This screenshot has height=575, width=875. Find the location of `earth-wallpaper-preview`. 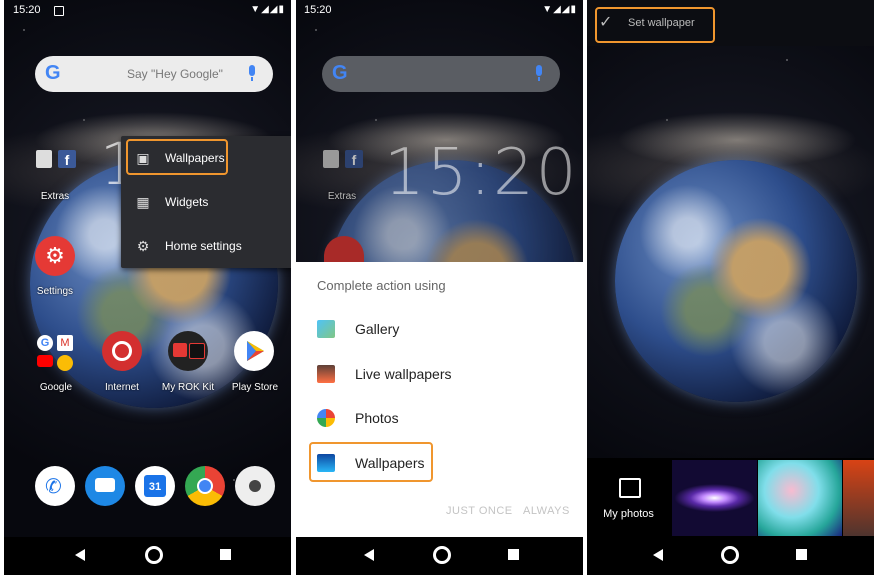

earth-wallpaper-preview is located at coordinates (736, 281).